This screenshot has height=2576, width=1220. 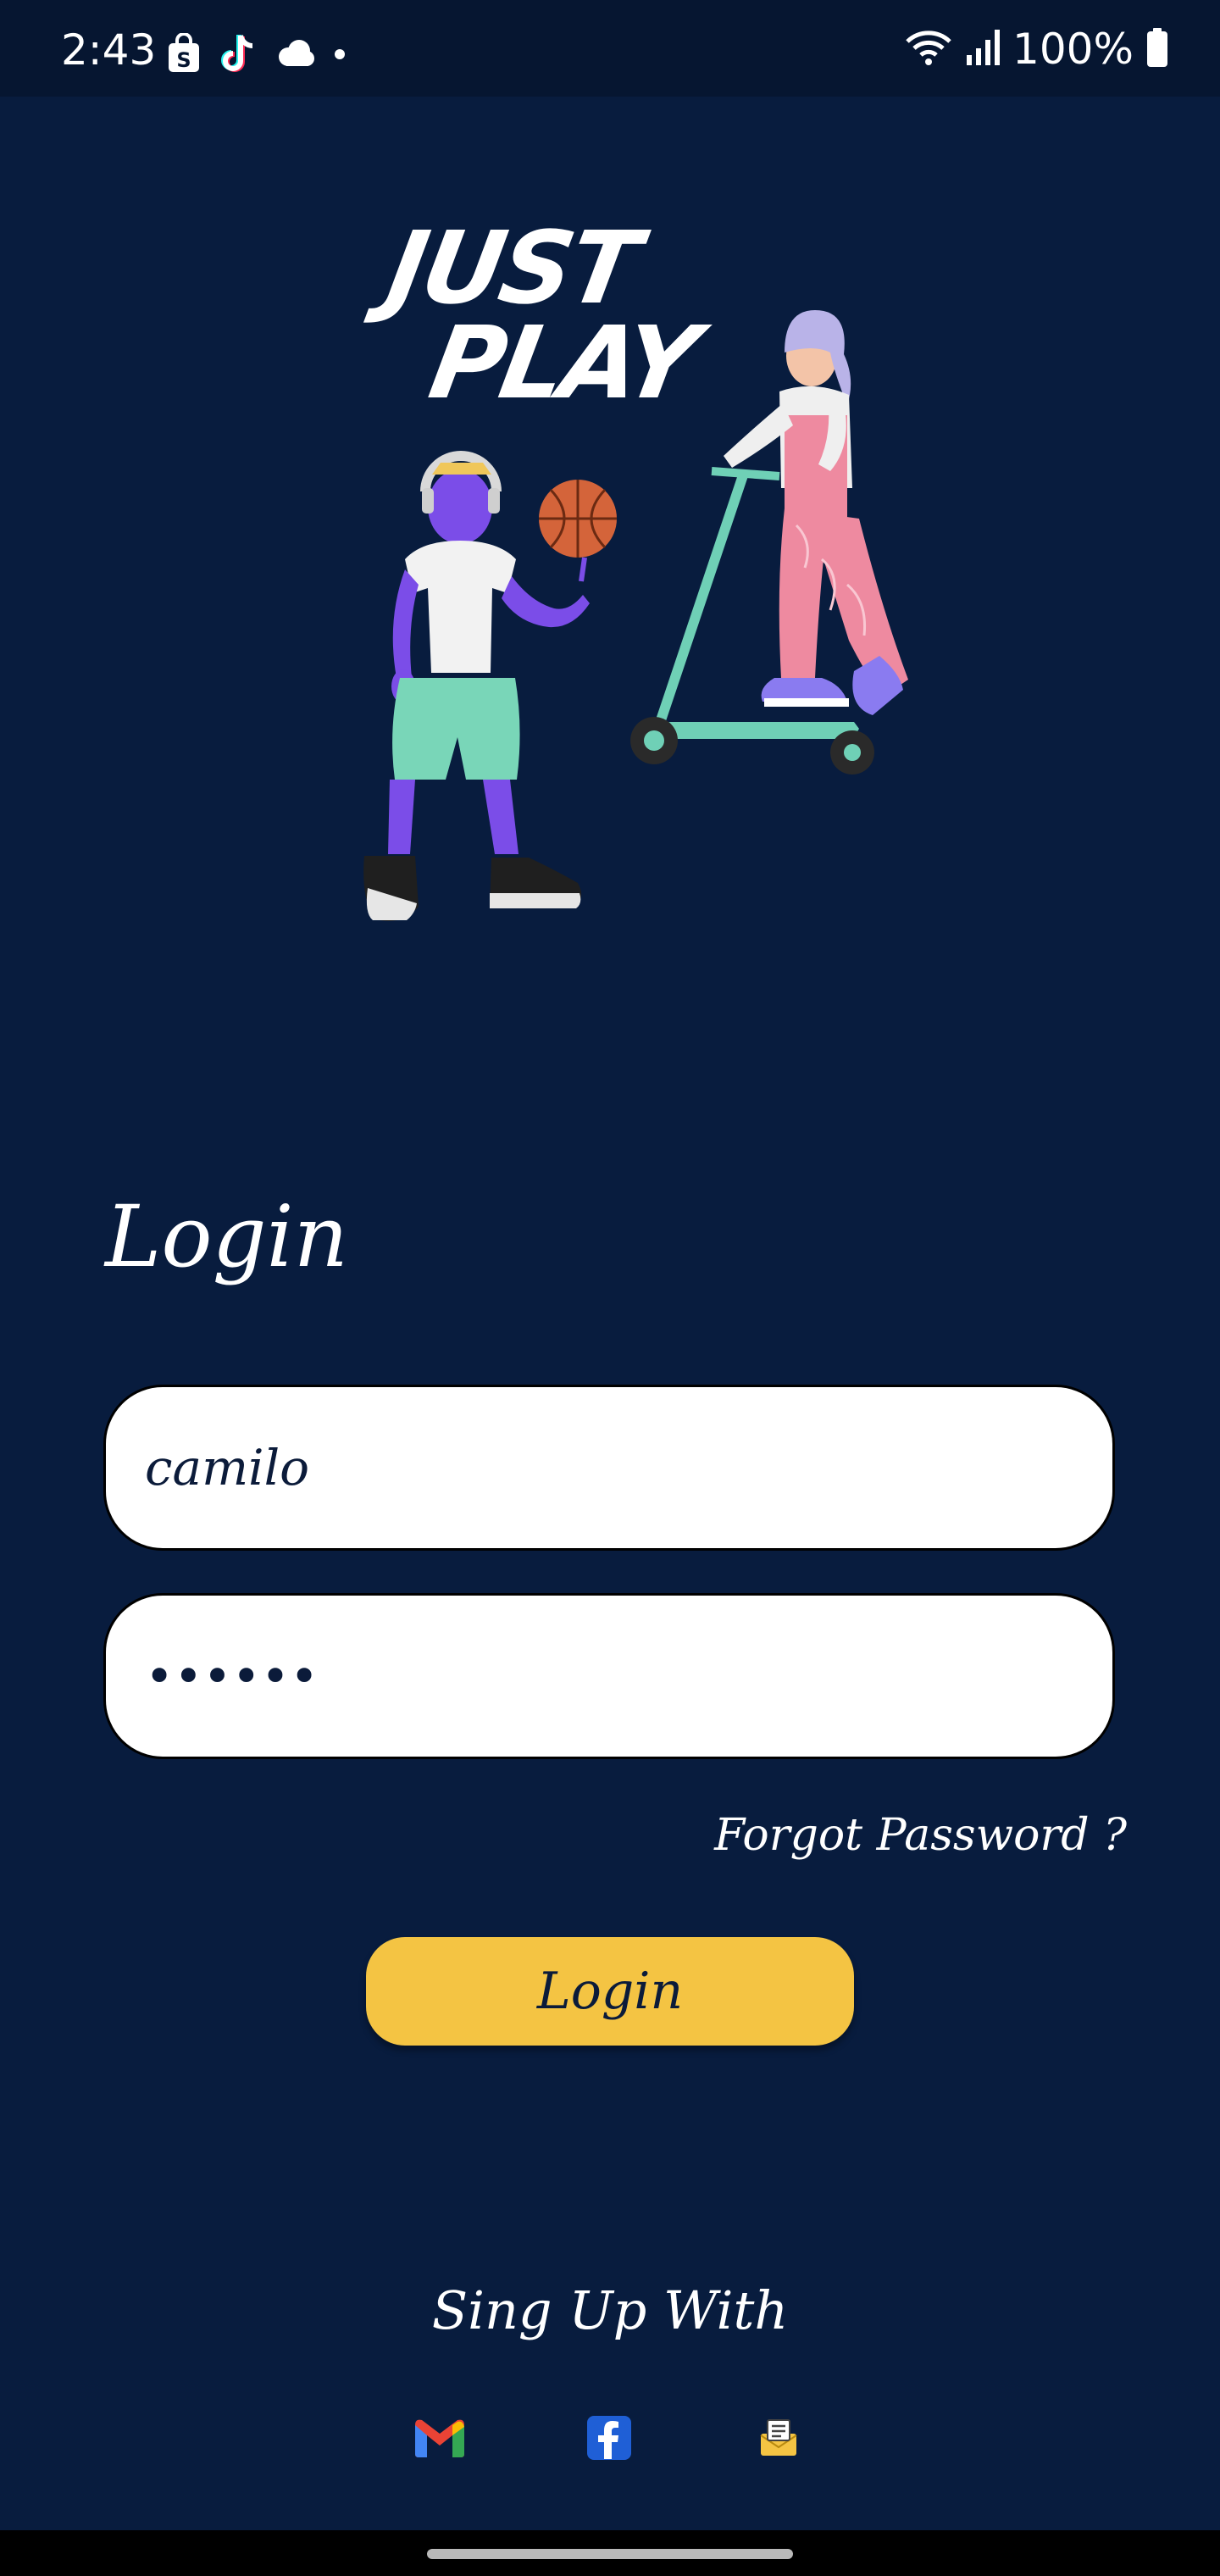 I want to click on players-illustration, so click(x=635, y=615).